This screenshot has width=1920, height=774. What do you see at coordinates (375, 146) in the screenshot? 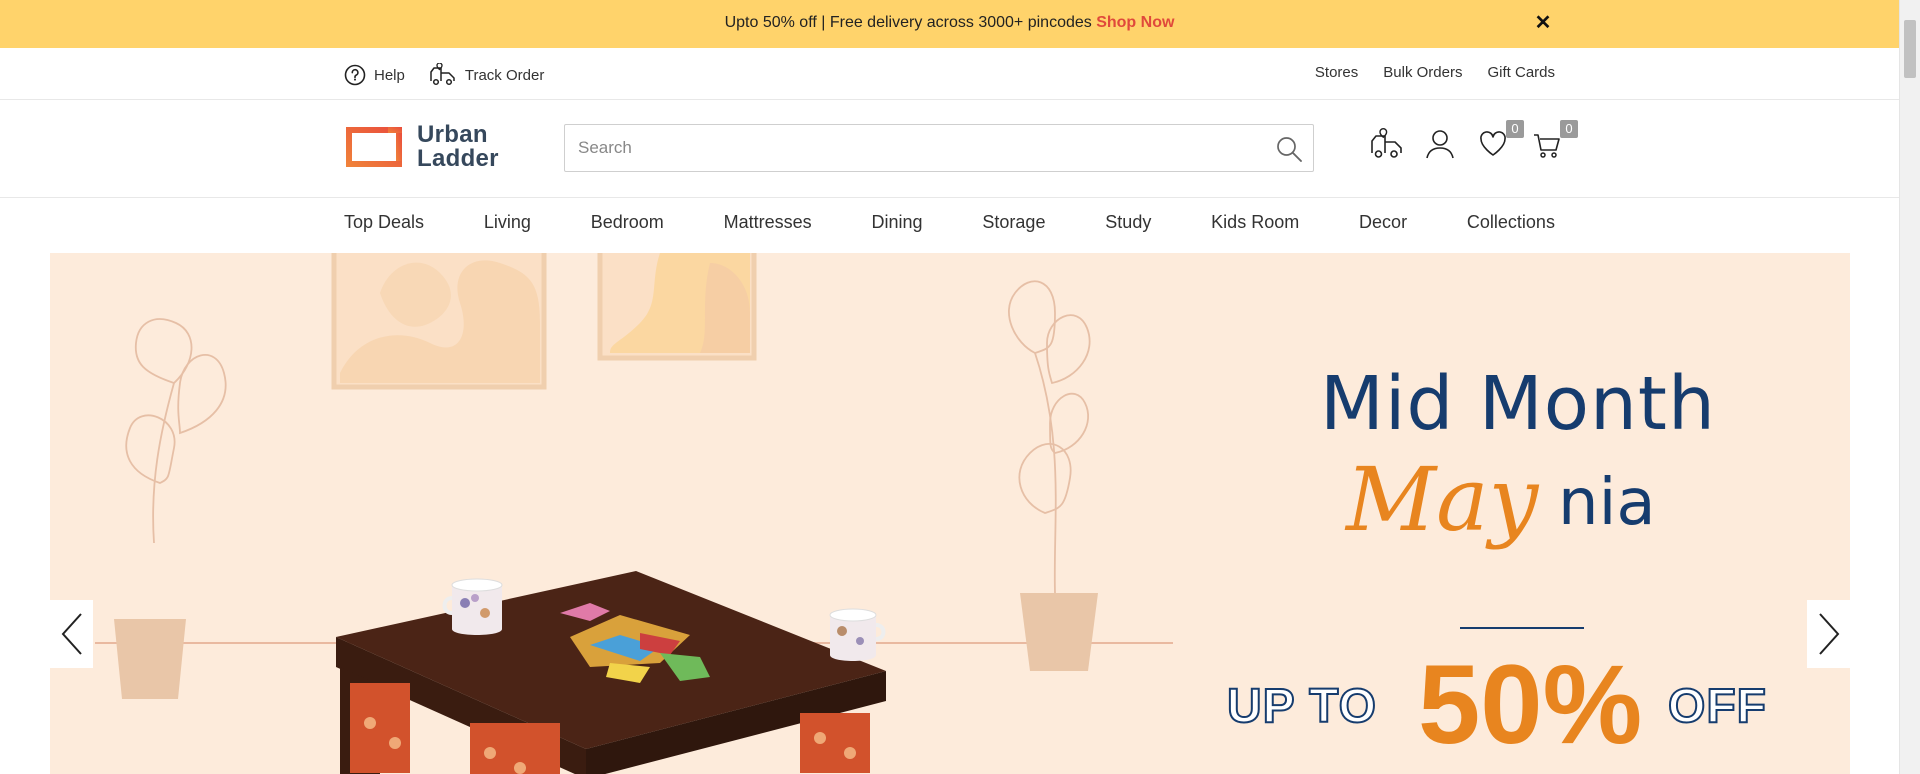
I see `logo-mark-icon` at bounding box center [375, 146].